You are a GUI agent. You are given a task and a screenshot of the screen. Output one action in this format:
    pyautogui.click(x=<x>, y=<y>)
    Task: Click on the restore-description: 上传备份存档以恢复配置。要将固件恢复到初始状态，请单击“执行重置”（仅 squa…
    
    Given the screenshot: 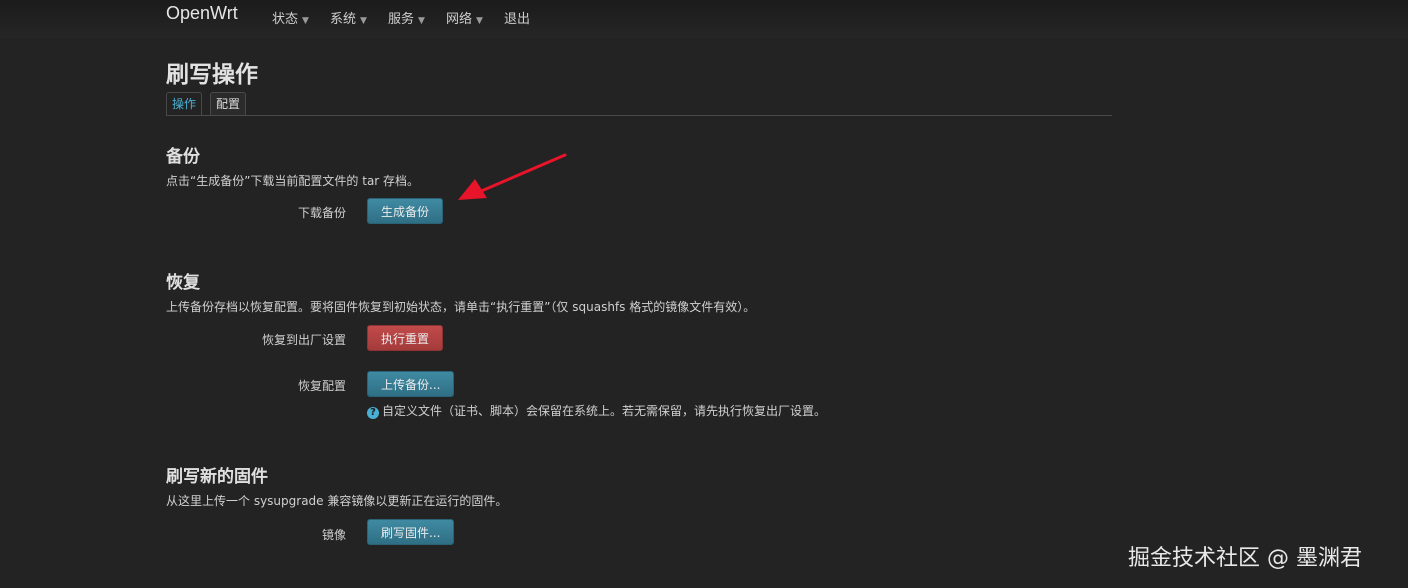 What is the action you would take?
    pyautogui.click(x=461, y=307)
    